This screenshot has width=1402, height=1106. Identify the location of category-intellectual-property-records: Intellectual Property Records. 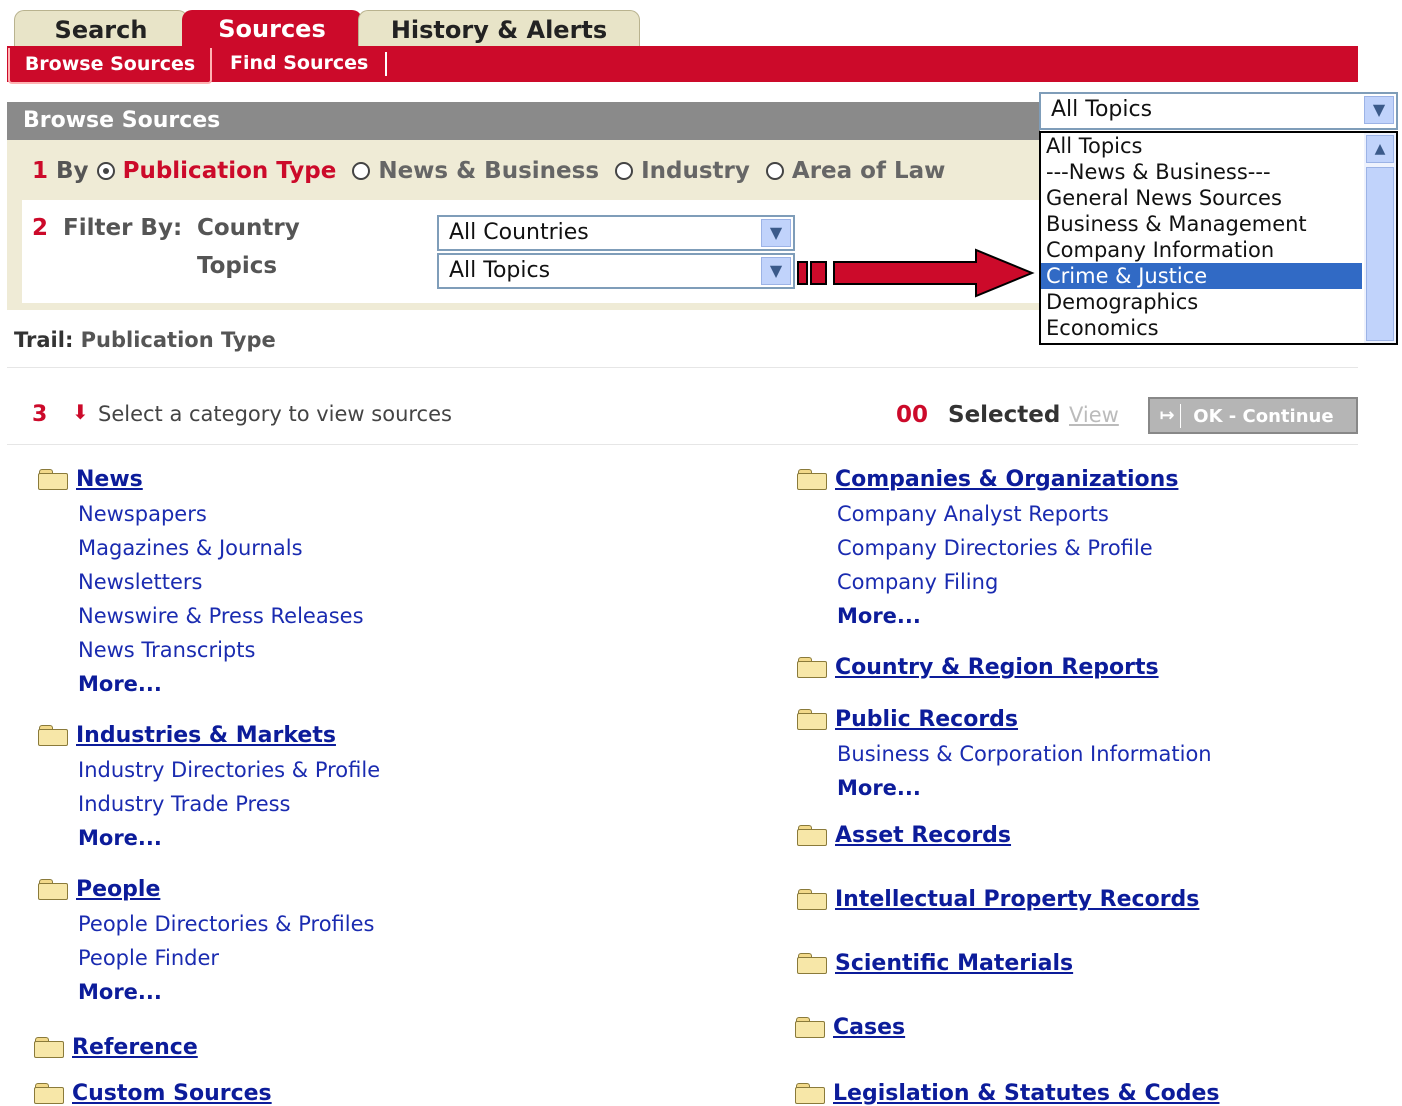
(998, 899).